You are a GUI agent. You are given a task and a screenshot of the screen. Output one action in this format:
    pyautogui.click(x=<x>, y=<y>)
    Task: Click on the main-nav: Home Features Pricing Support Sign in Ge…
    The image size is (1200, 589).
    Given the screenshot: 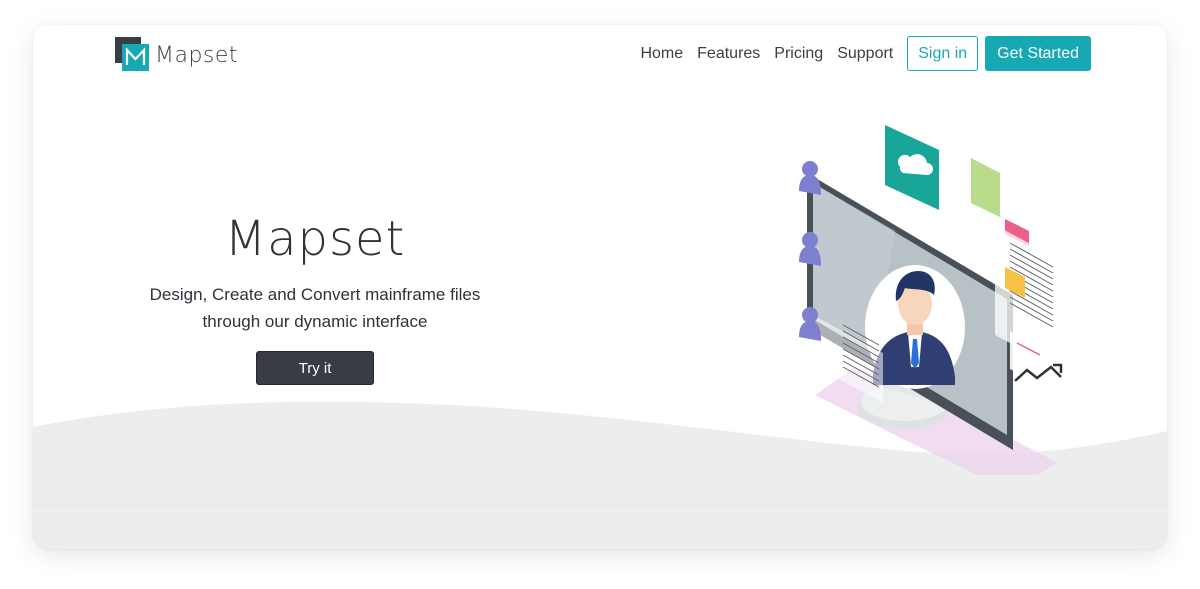 What is the action you would take?
    pyautogui.click(x=865, y=53)
    